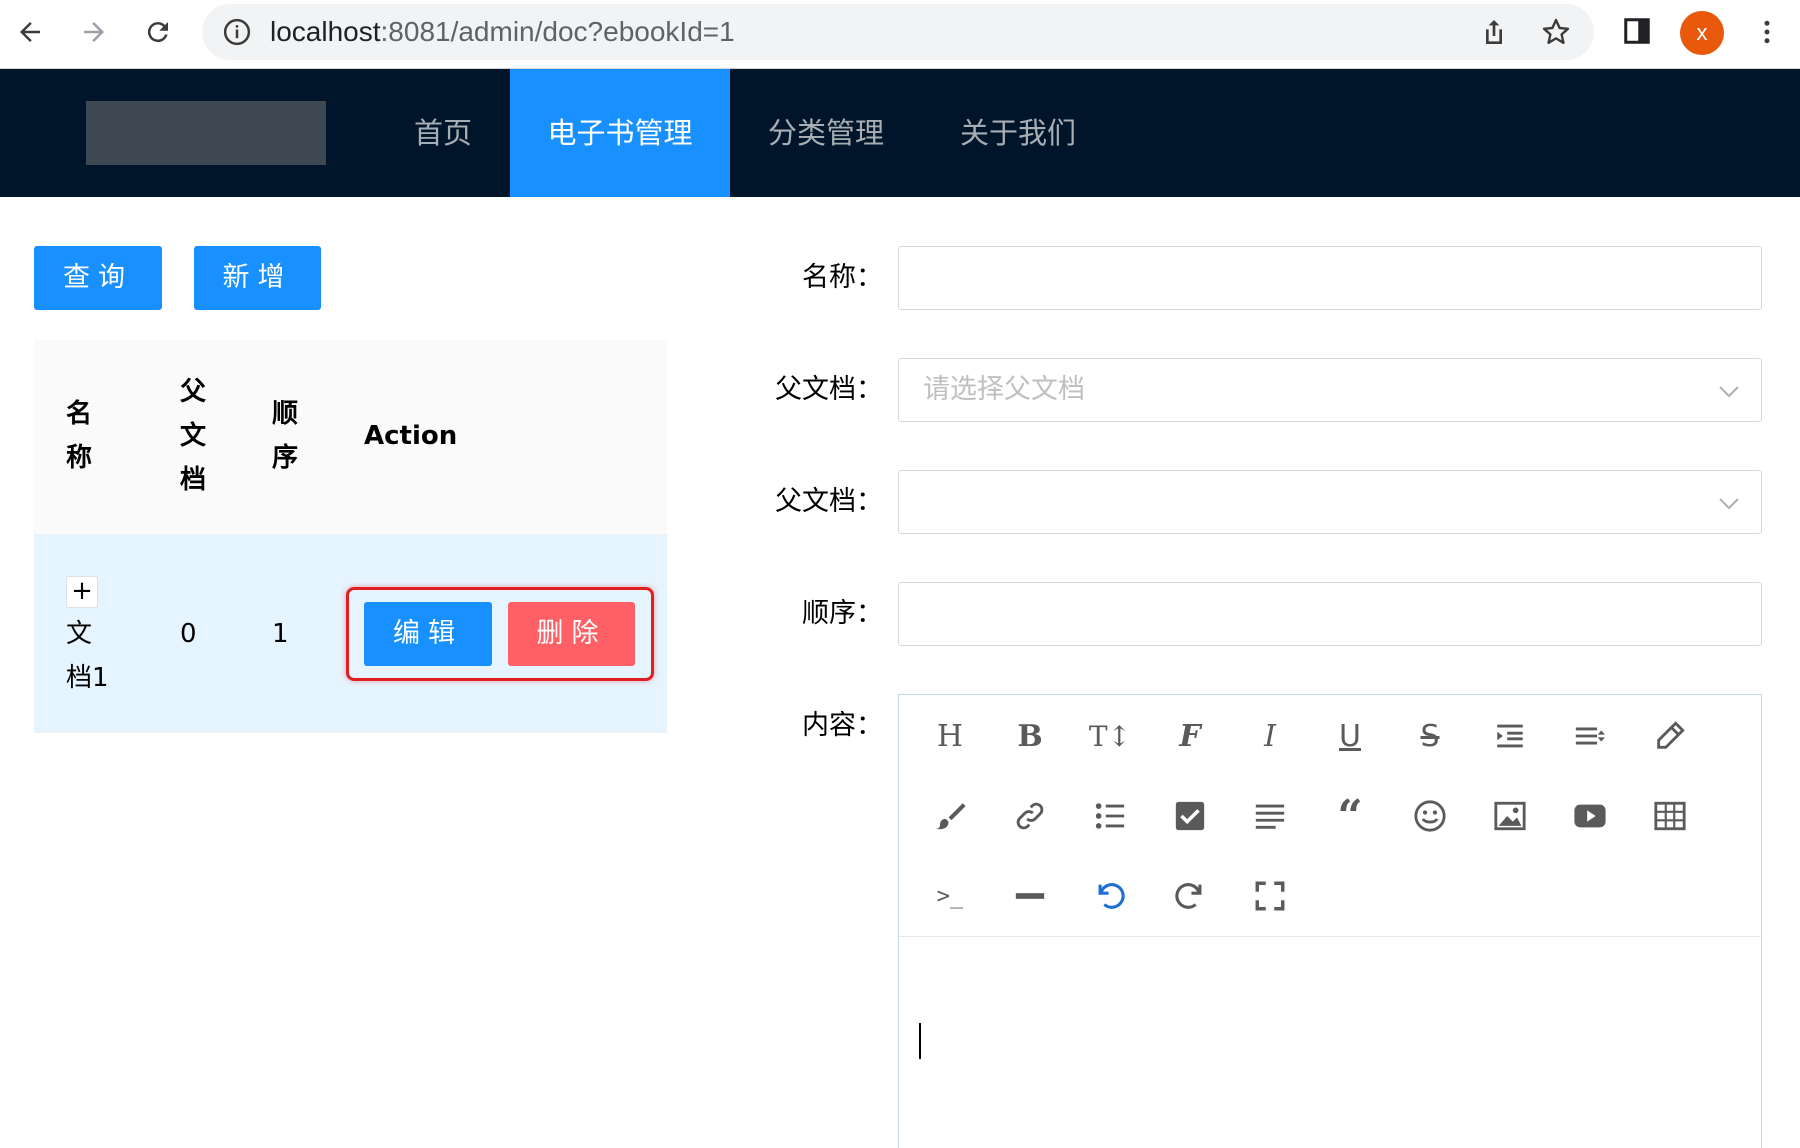 The height and width of the screenshot is (1148, 1800). What do you see at coordinates (829, 389) in the screenshot?
I see `parent-doc-label: 父文档：` at bounding box center [829, 389].